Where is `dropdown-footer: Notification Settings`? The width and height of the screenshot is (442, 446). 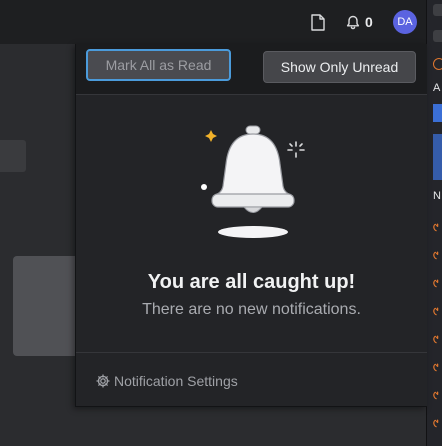 dropdown-footer: Notification Settings is located at coordinates (251, 379).